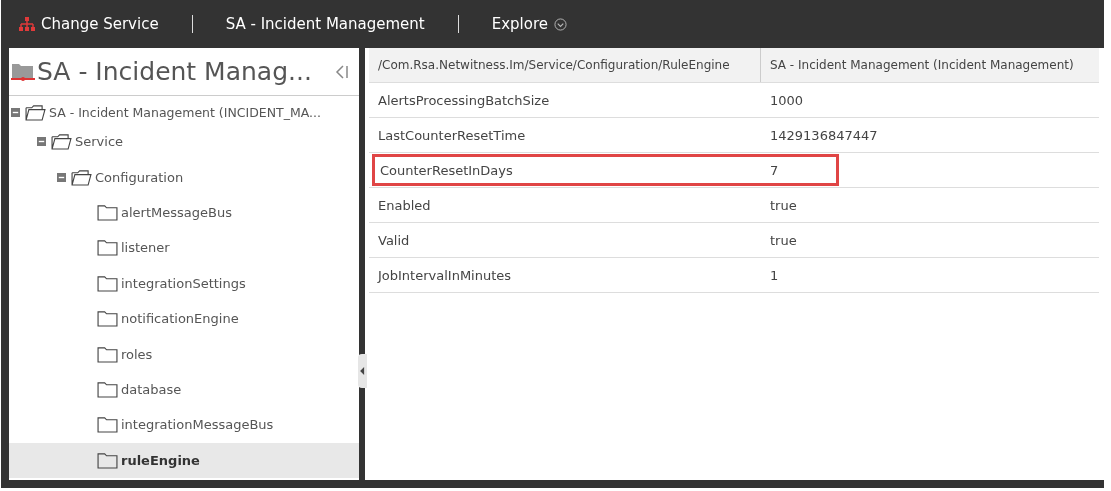 This screenshot has width=1111, height=491. Describe the element at coordinates (774, 170) in the screenshot. I see `table-cell-text: 7` at that location.